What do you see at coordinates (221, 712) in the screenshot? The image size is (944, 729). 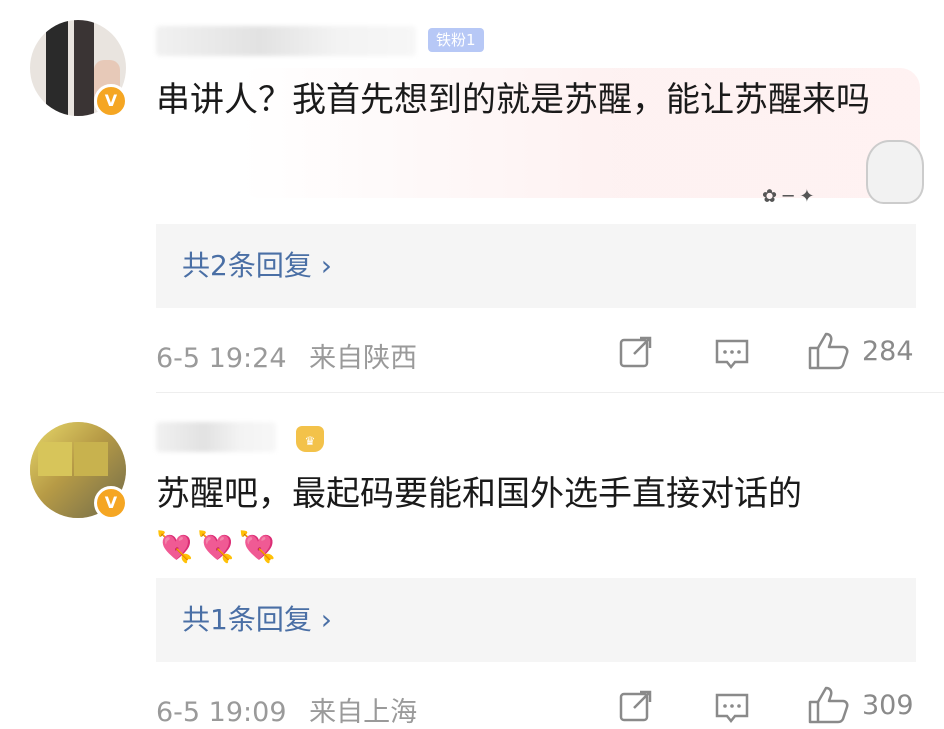 I see `comment-time: 6-5 19:09` at bounding box center [221, 712].